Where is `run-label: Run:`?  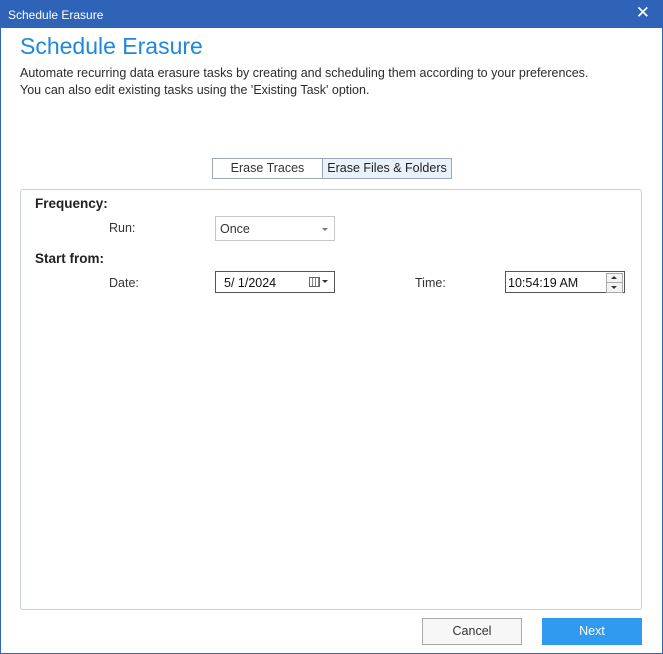 run-label: Run: is located at coordinates (122, 228).